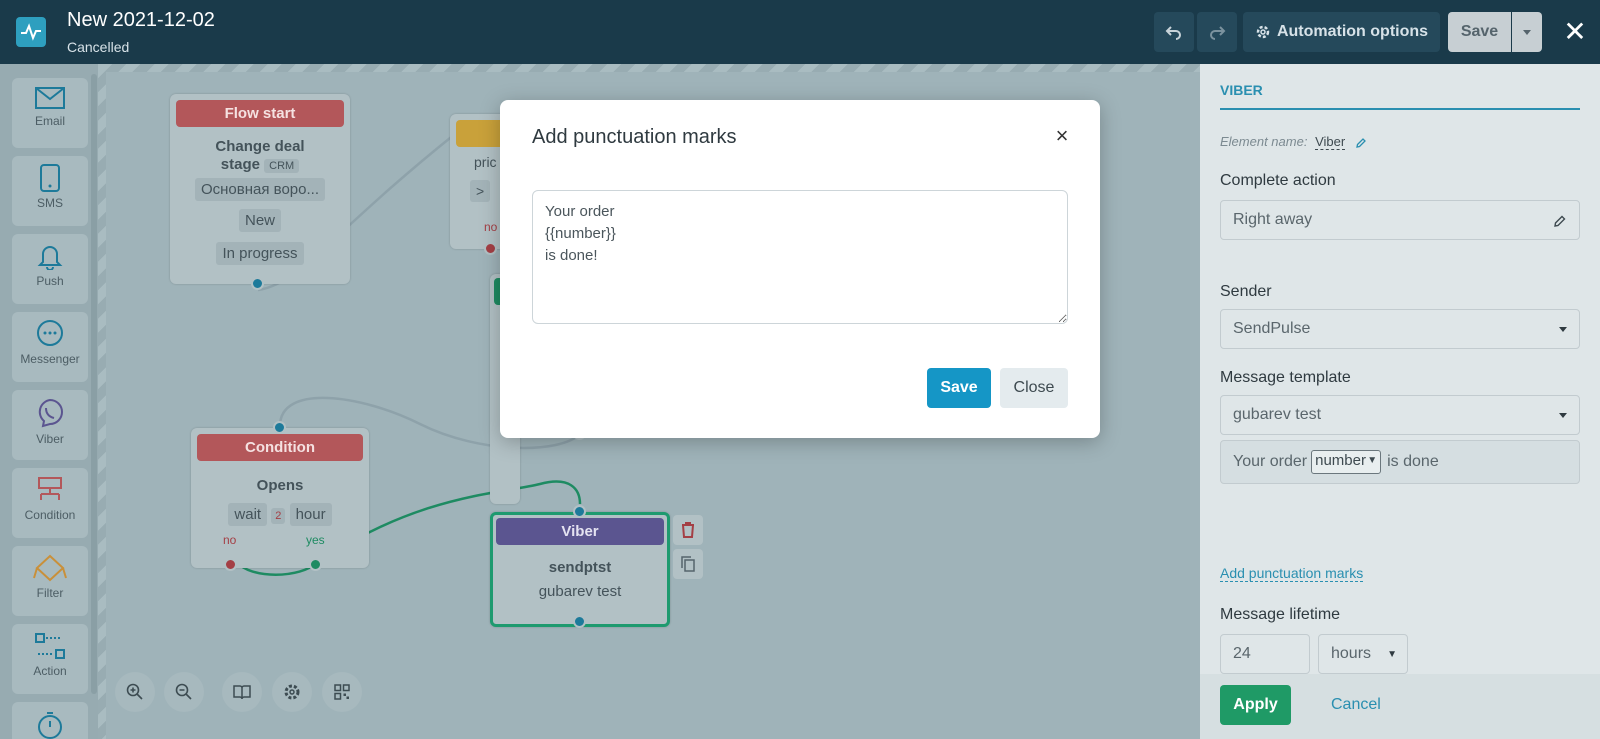  What do you see at coordinates (280, 485) in the screenshot?
I see `condition-title: Opens` at bounding box center [280, 485].